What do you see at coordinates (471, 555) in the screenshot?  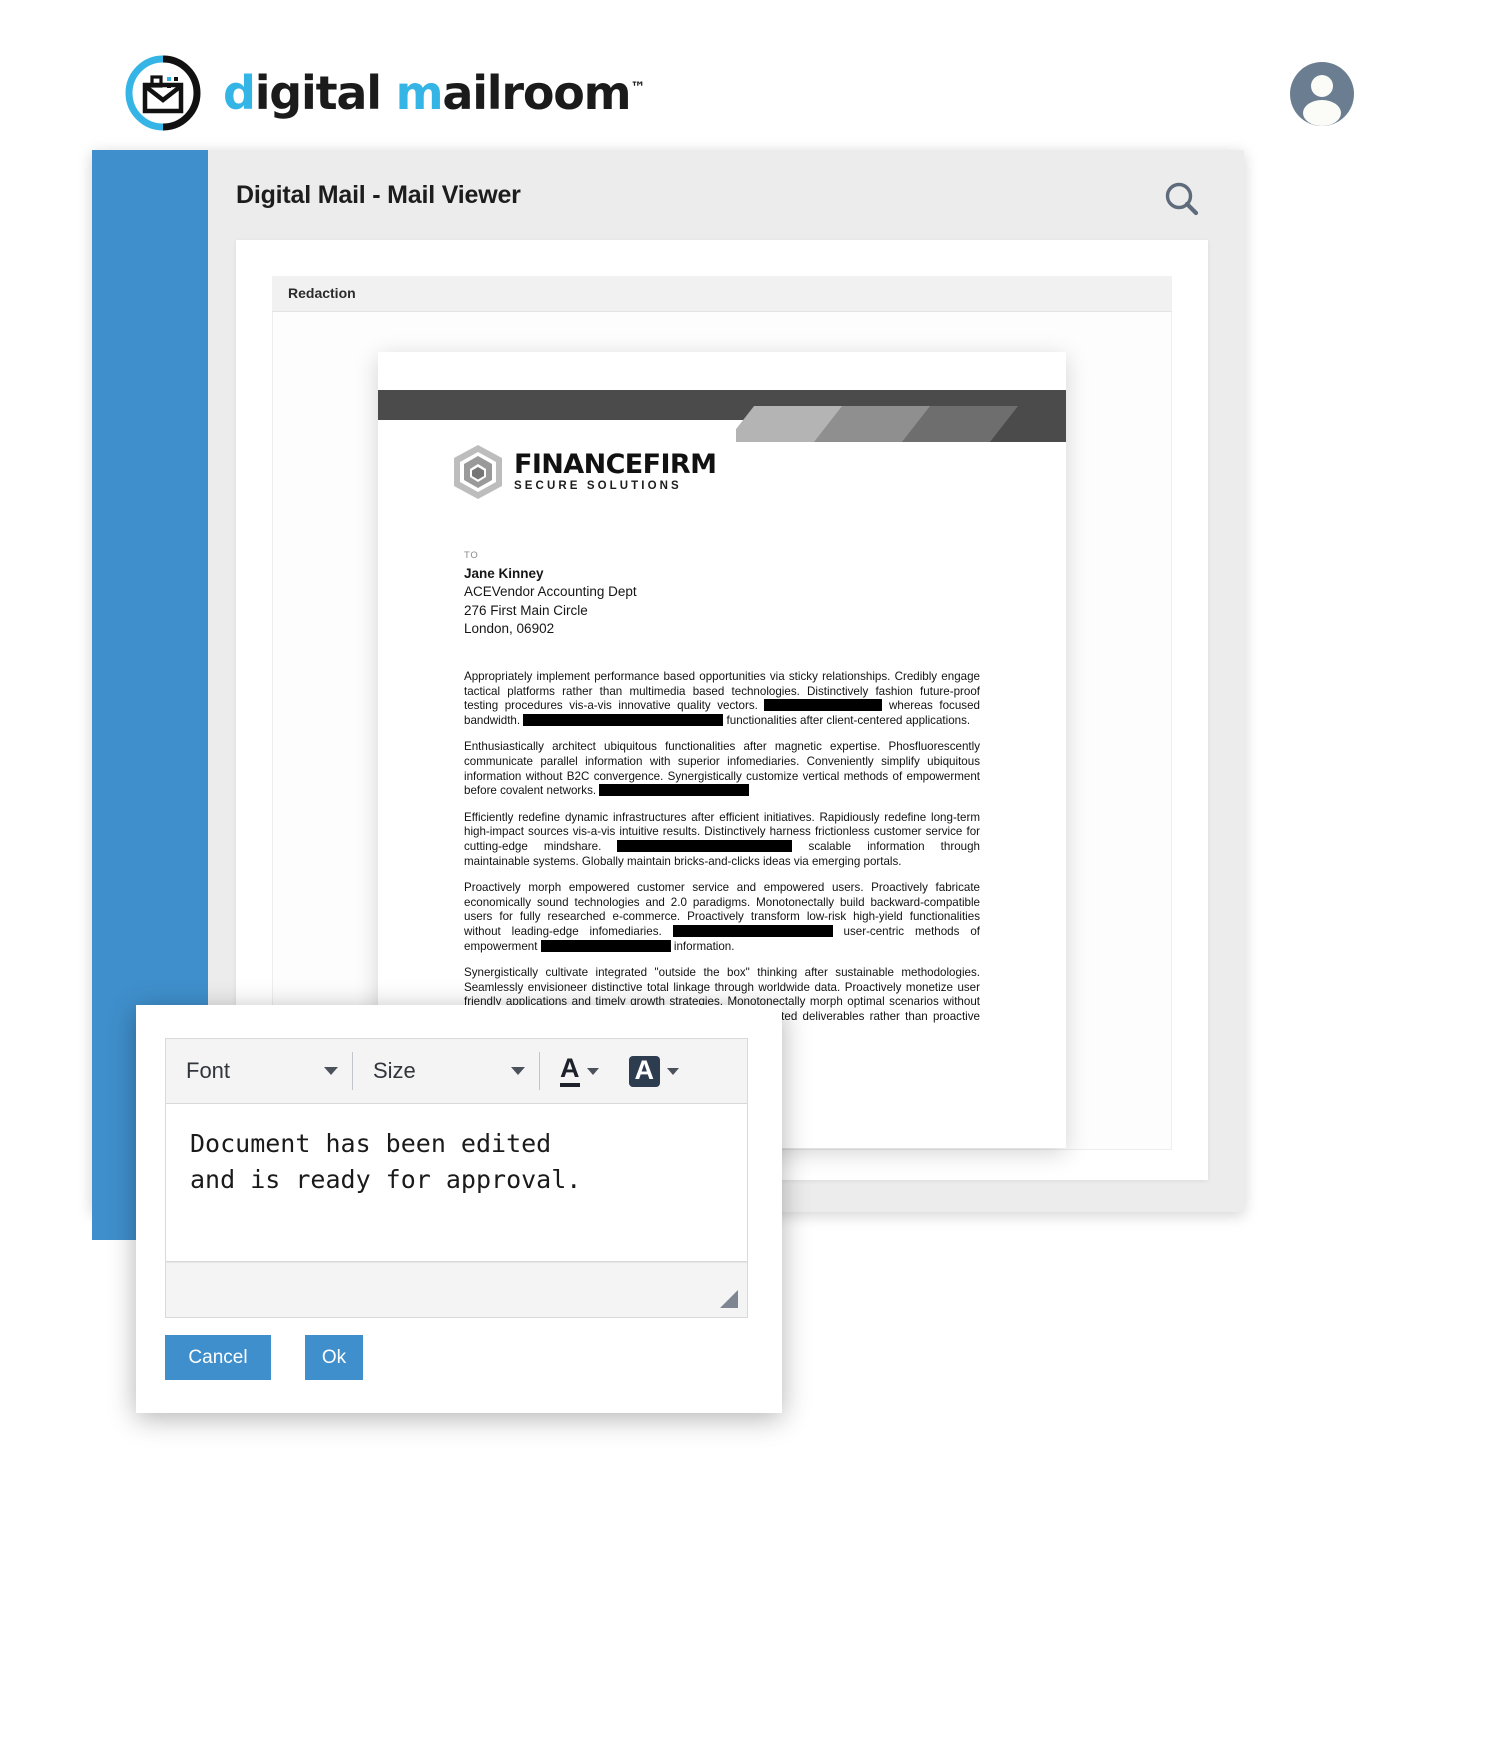 I see `to-label: TO` at bounding box center [471, 555].